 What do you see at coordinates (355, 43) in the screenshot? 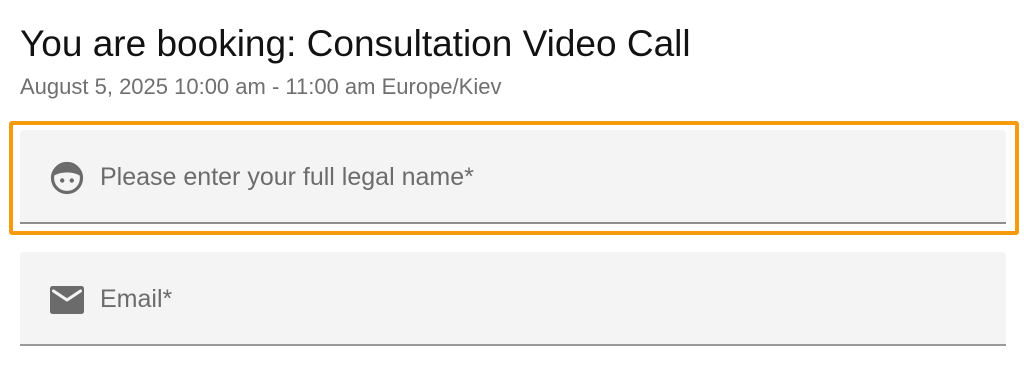
I see `page-title: You are booking: Consultation Video Call` at bounding box center [355, 43].